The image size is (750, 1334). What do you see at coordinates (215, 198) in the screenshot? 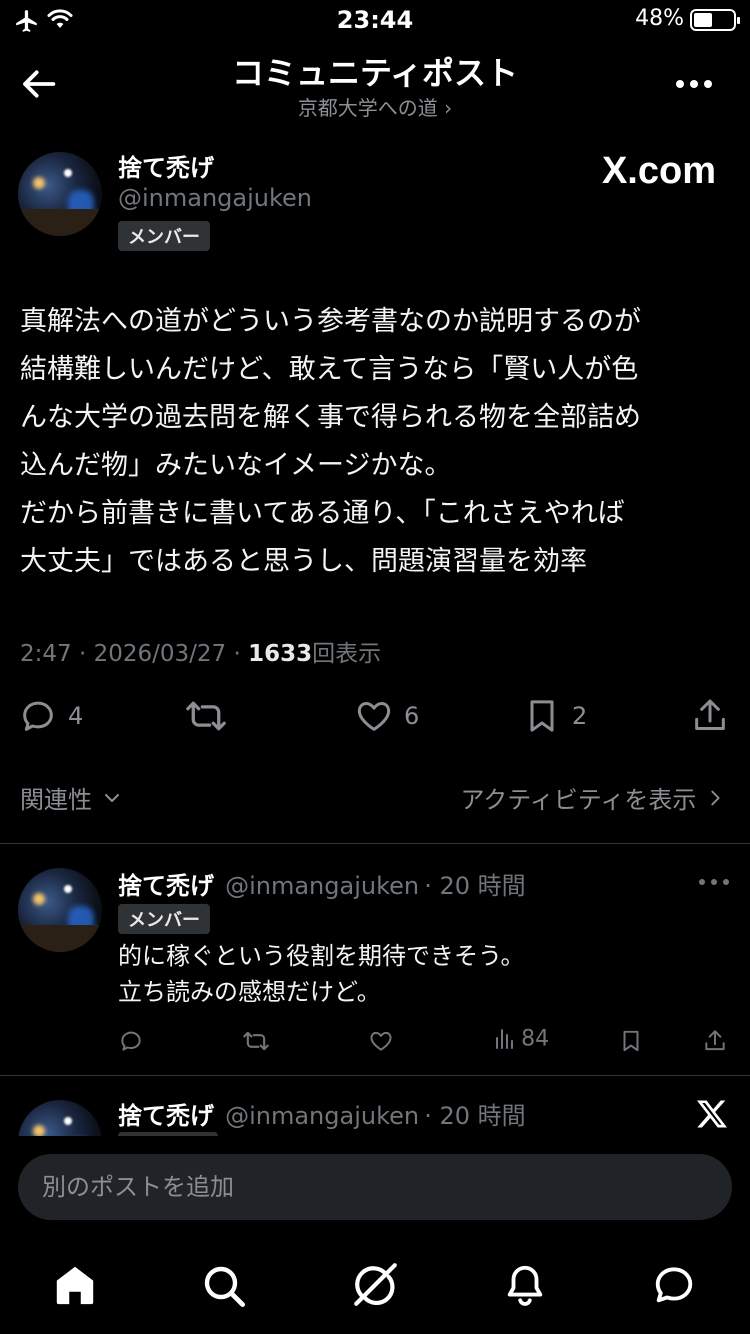
I see `author-handle: @inmangajuken` at bounding box center [215, 198].